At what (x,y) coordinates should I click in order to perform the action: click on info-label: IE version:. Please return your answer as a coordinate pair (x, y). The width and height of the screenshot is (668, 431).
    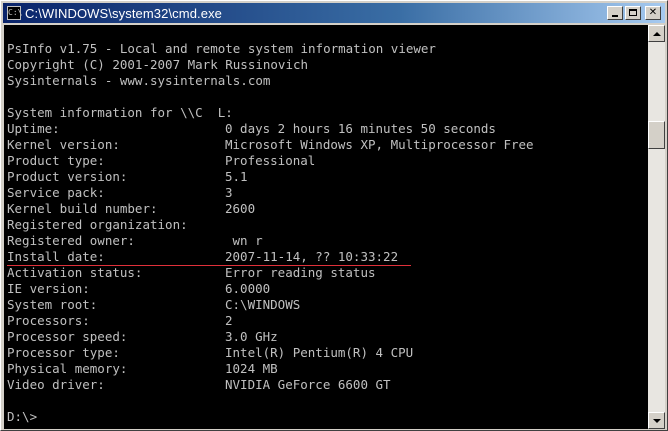
    Looking at the image, I should click on (48, 288).